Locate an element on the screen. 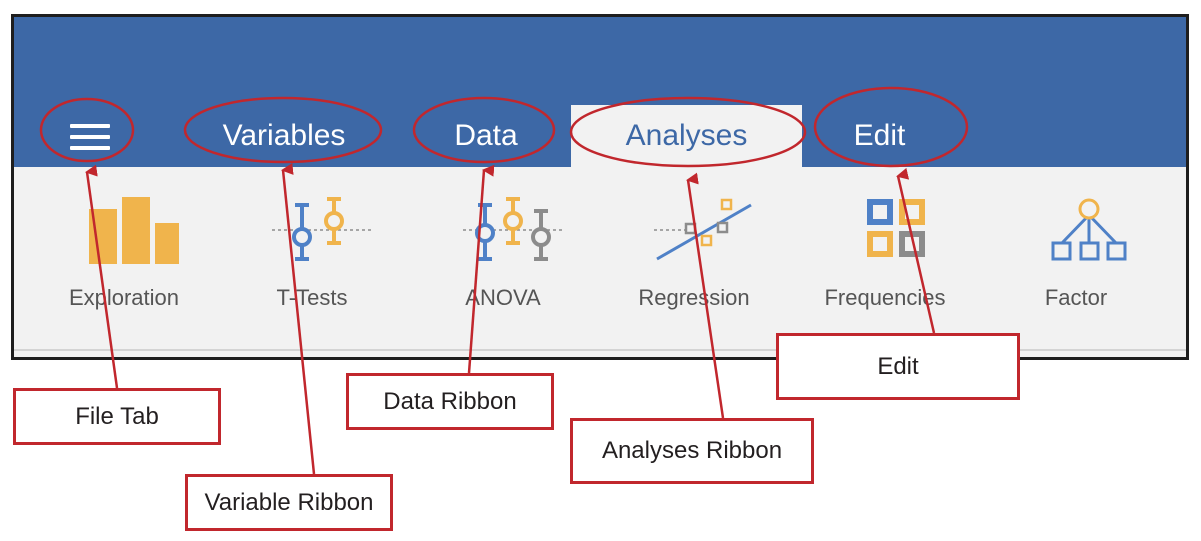 This screenshot has height=541, width=1201. ribbon-label-frequencies: Frequencies is located at coordinates (885, 297).